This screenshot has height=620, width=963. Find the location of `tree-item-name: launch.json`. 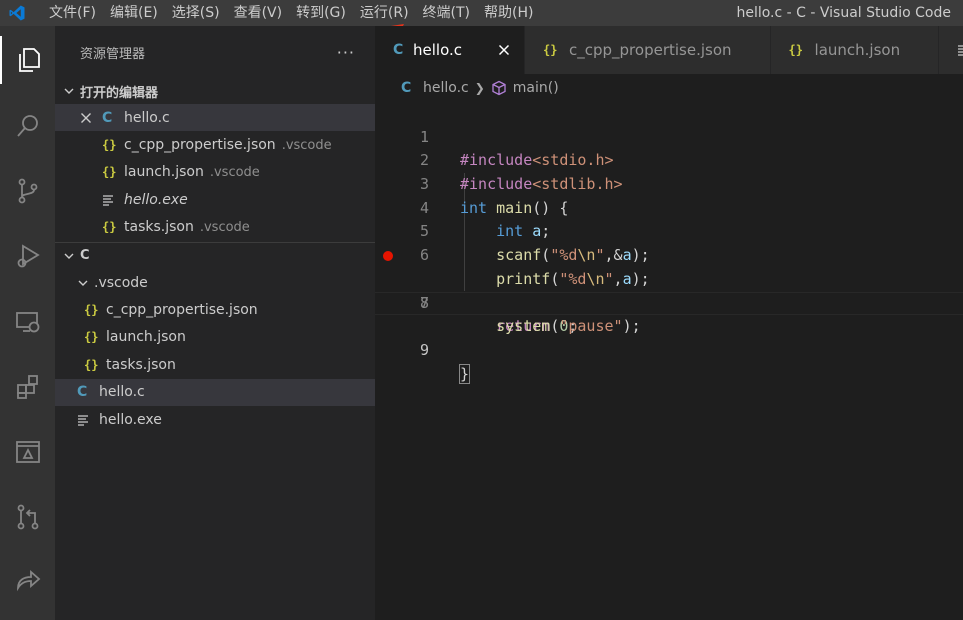

tree-item-name: launch.json is located at coordinates (146, 337).